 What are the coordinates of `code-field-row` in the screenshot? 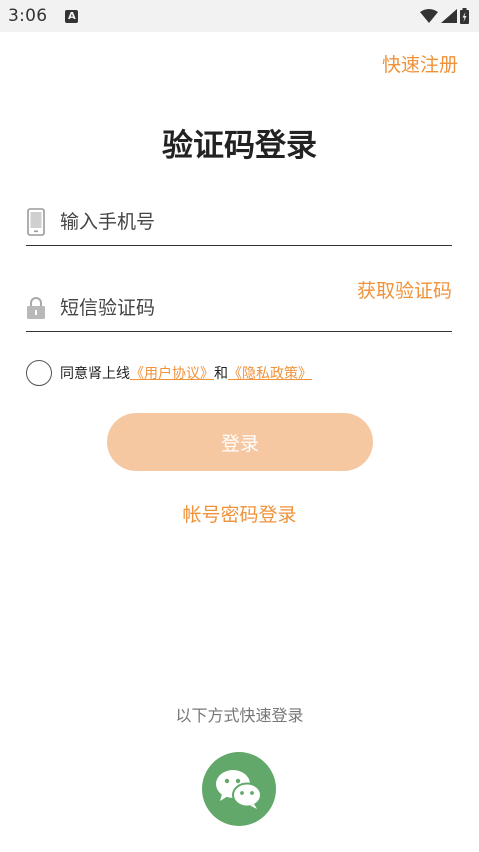 It's located at (239, 308).